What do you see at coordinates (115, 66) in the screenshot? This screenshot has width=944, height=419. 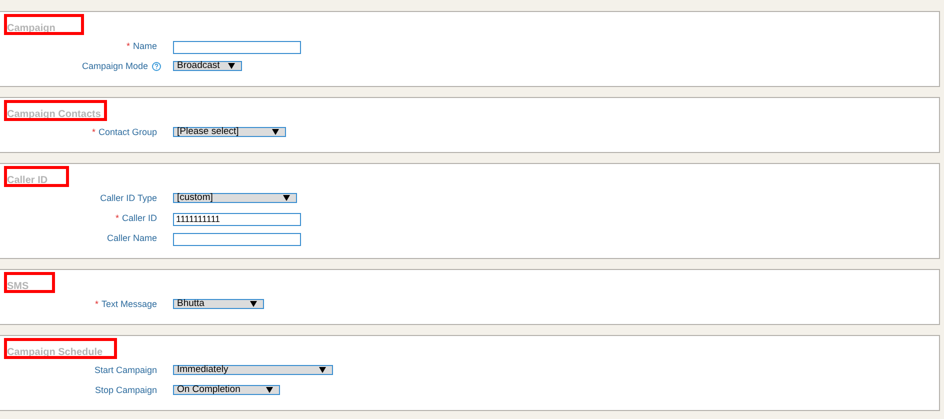 I see `field-label: Campaign Mode` at bounding box center [115, 66].